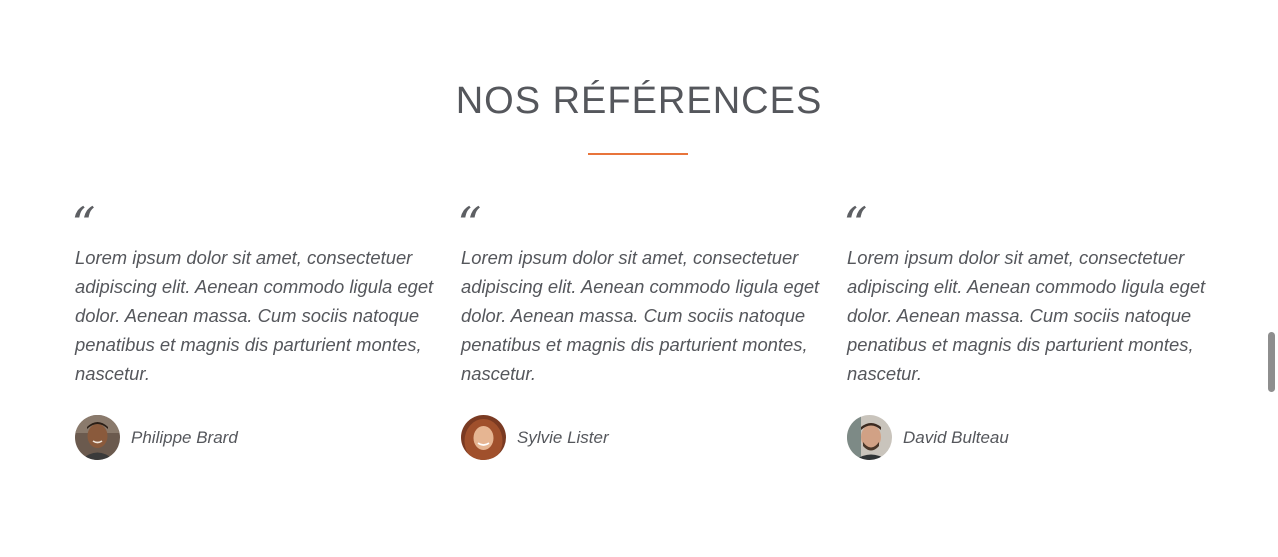  Describe the element at coordinates (184, 437) in the screenshot. I see `author-name: Philippe Brard` at that location.